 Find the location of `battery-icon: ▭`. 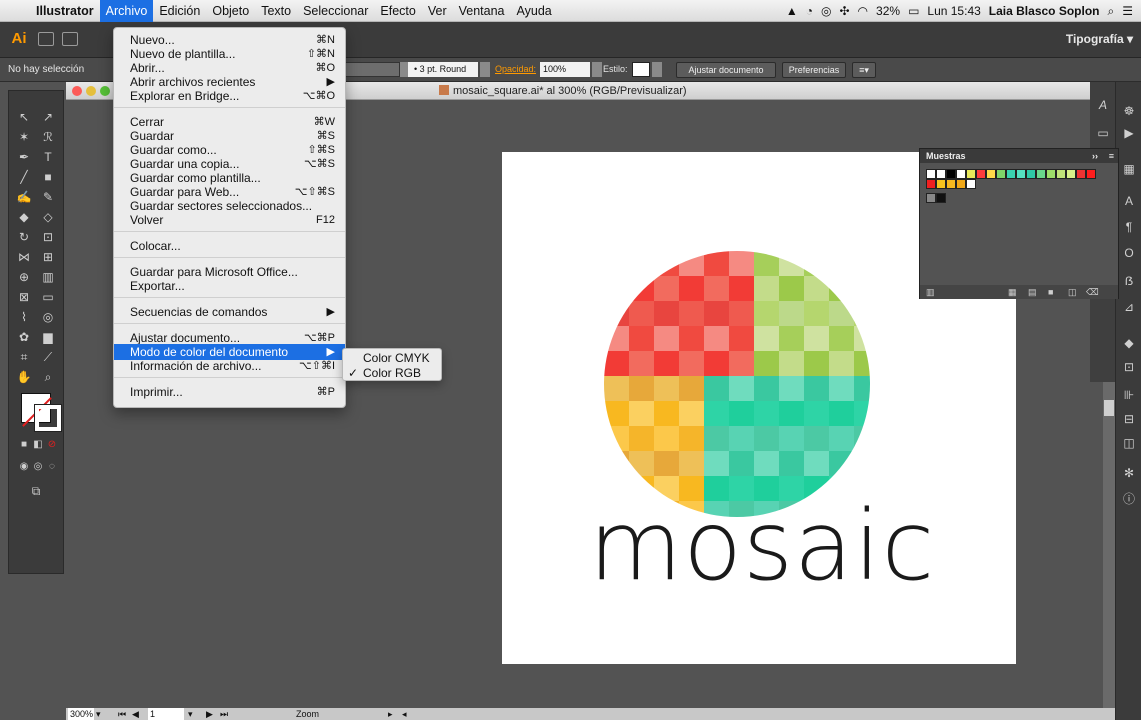

battery-icon: ▭ is located at coordinates (913, 11).